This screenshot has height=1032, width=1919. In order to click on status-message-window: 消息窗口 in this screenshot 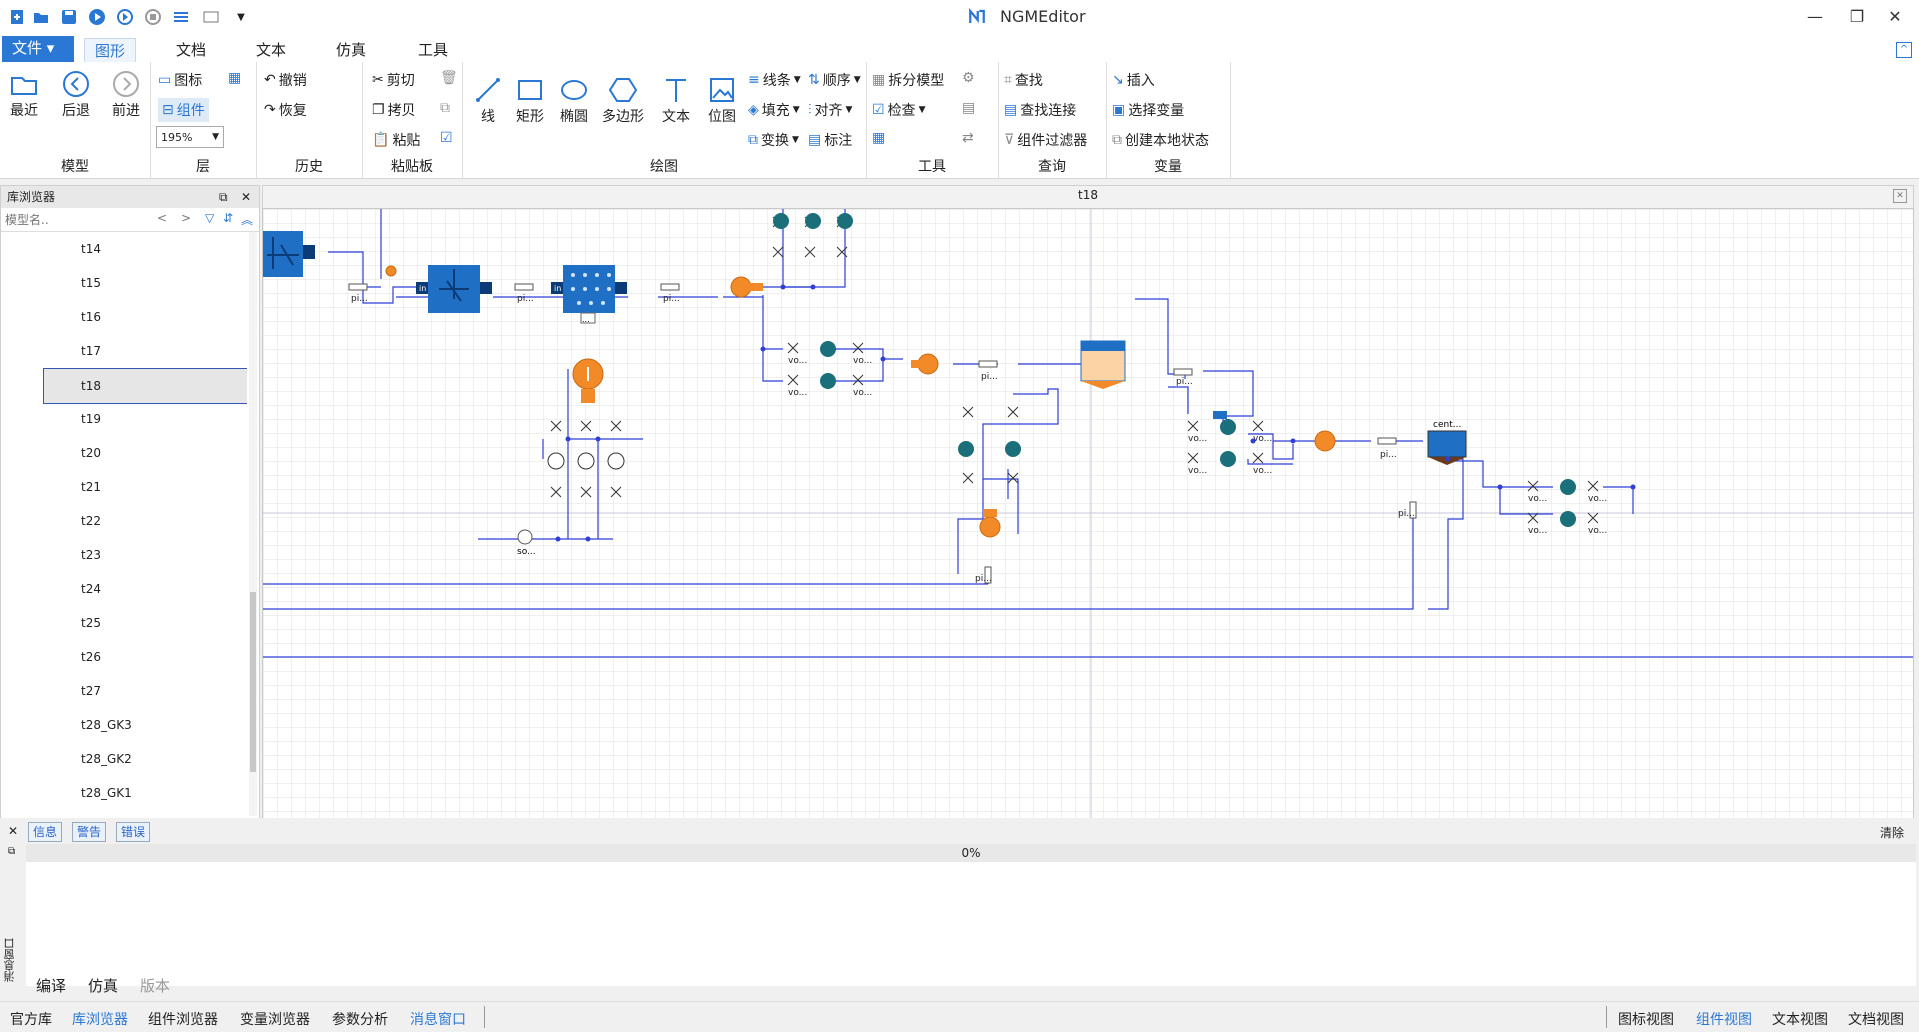, I will do `click(438, 1019)`.